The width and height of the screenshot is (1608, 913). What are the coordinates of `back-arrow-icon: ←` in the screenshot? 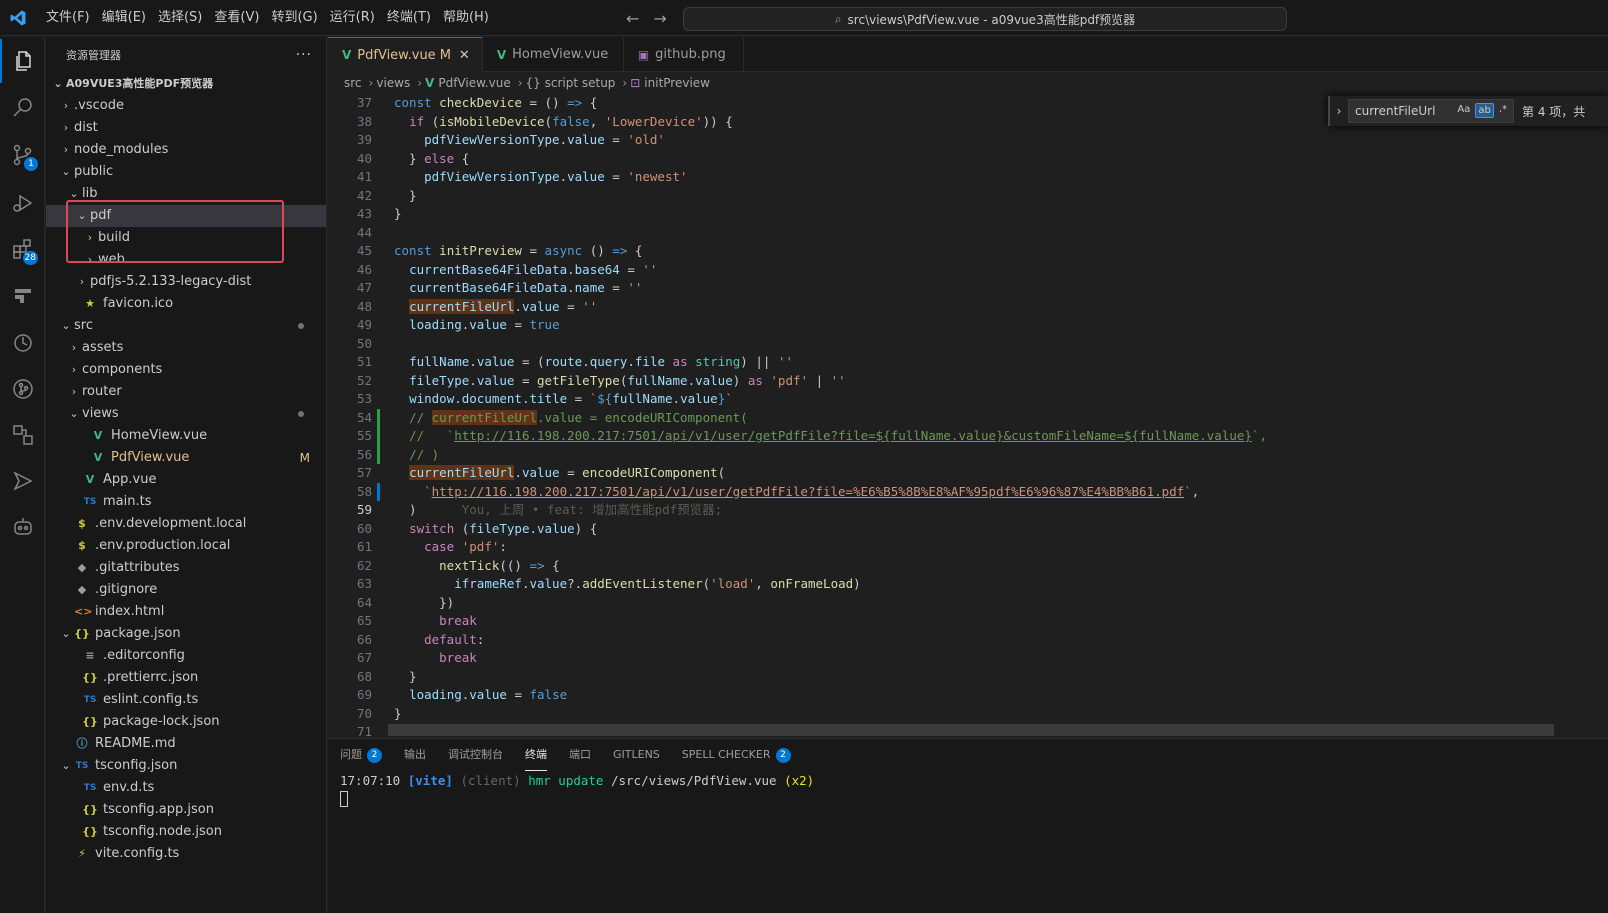 It's located at (632, 18).